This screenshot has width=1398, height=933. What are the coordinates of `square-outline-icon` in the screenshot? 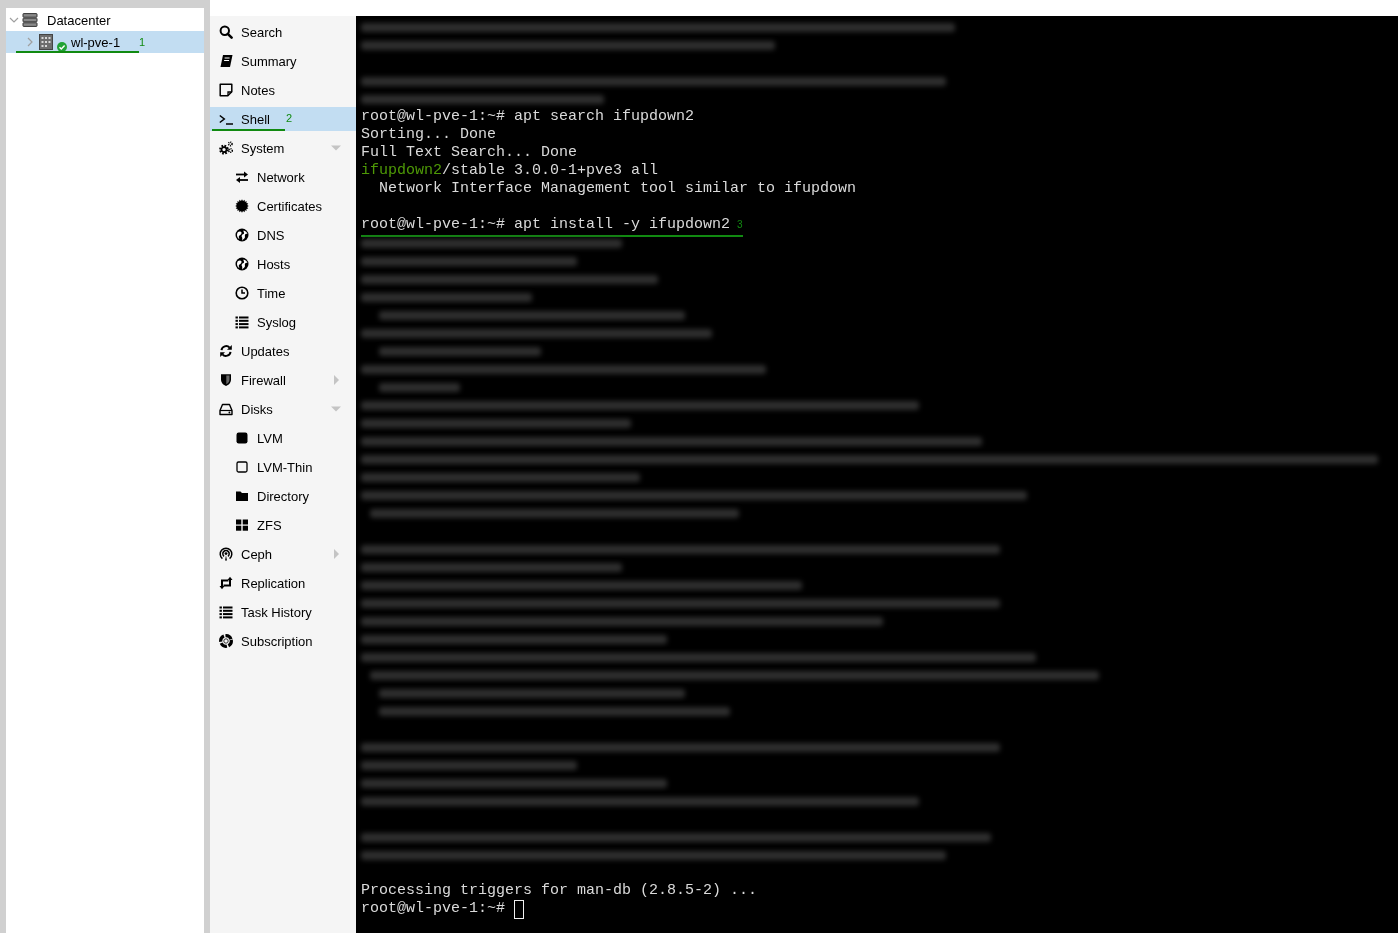 It's located at (242, 467).